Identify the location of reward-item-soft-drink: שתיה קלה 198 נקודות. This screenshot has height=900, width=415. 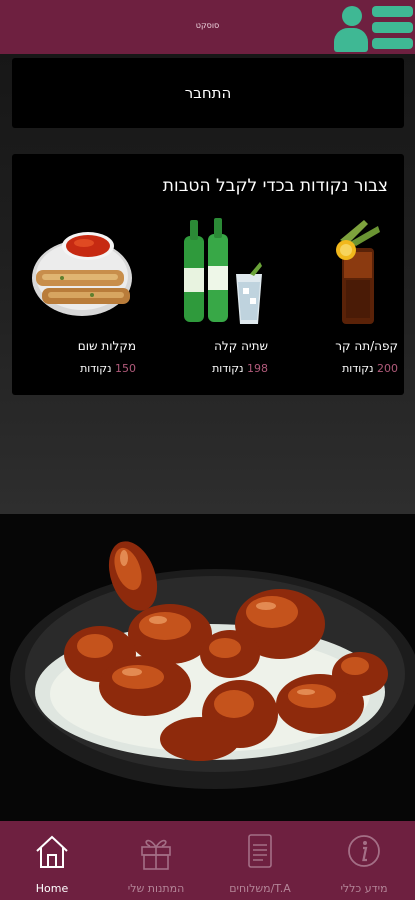
(214, 298).